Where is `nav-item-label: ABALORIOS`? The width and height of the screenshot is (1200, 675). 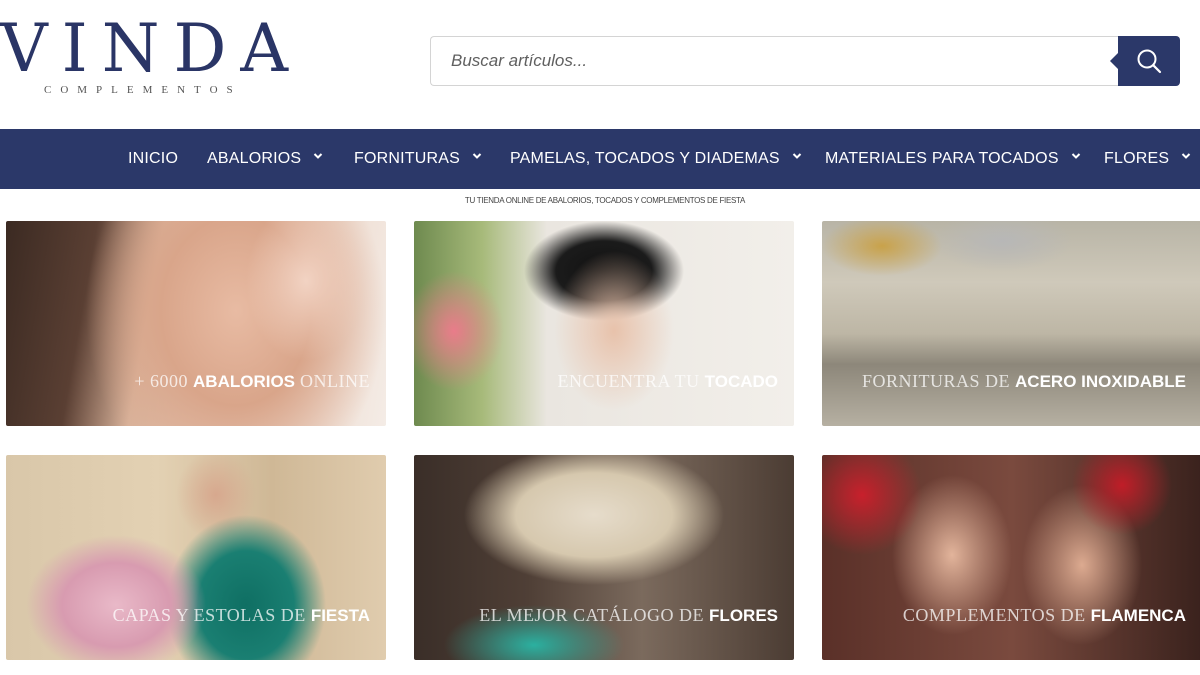
nav-item-label: ABALORIOS is located at coordinates (254, 158).